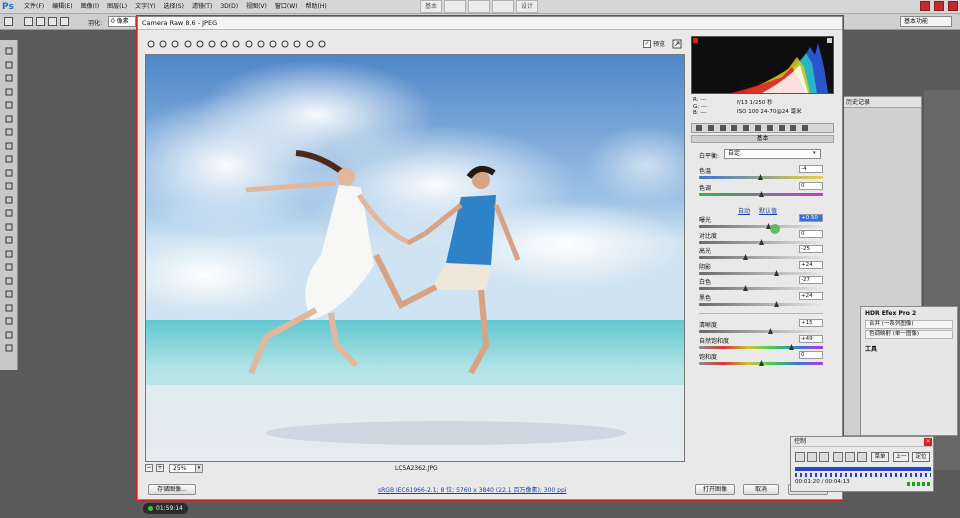 The image size is (960, 518). I want to click on nik-item-merge: 合并 (一系列图像), so click(909, 324).